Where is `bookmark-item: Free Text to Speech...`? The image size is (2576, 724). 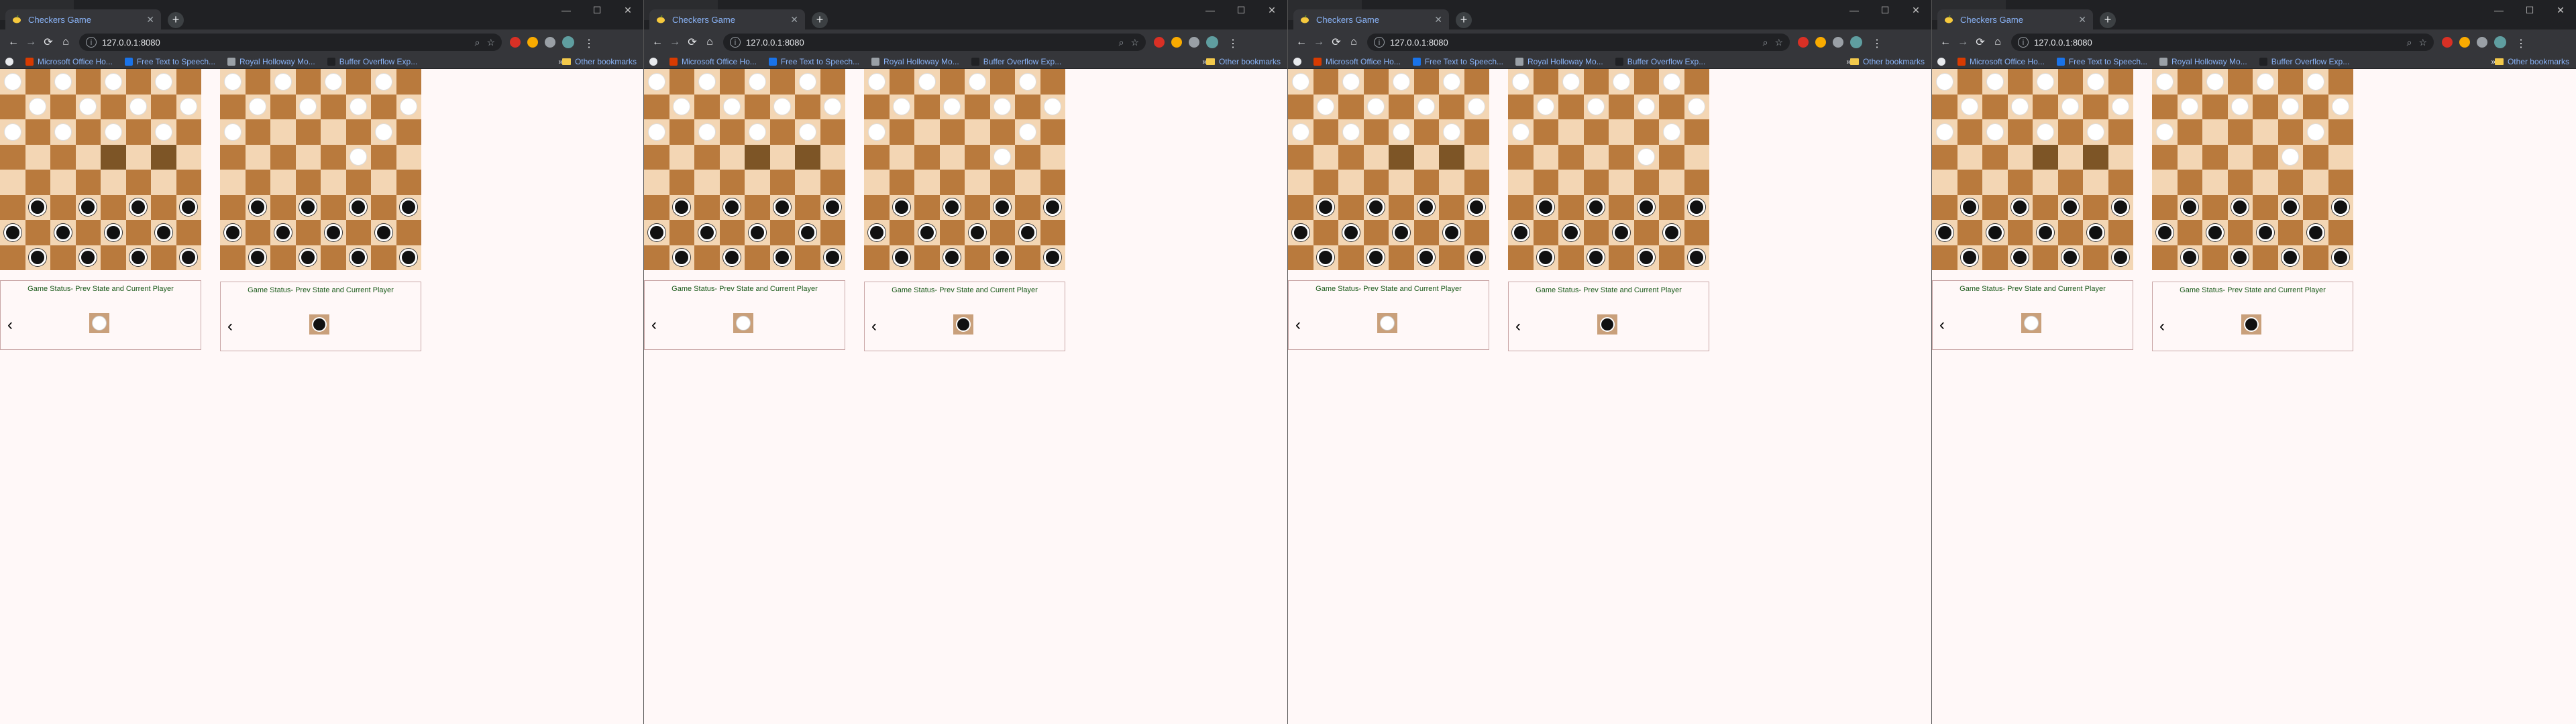 bookmark-item: Free Text to Speech... is located at coordinates (813, 61).